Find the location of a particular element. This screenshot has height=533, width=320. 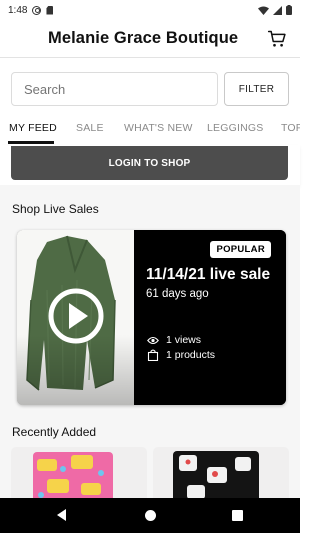

products-stat: 1 products is located at coordinates (181, 355).